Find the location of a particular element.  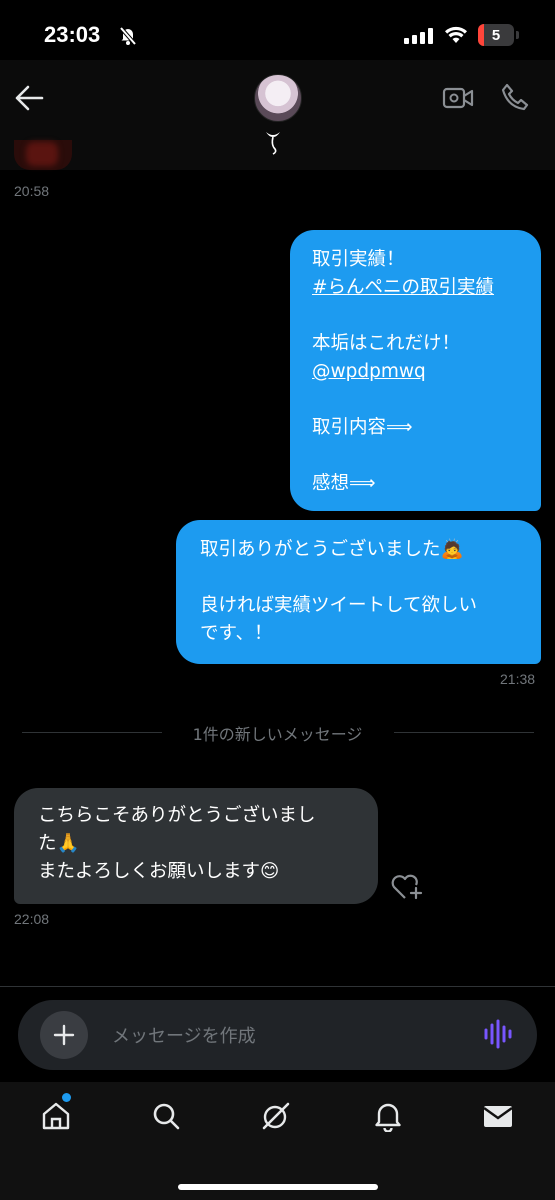

home-indicator is located at coordinates (278, 1187).